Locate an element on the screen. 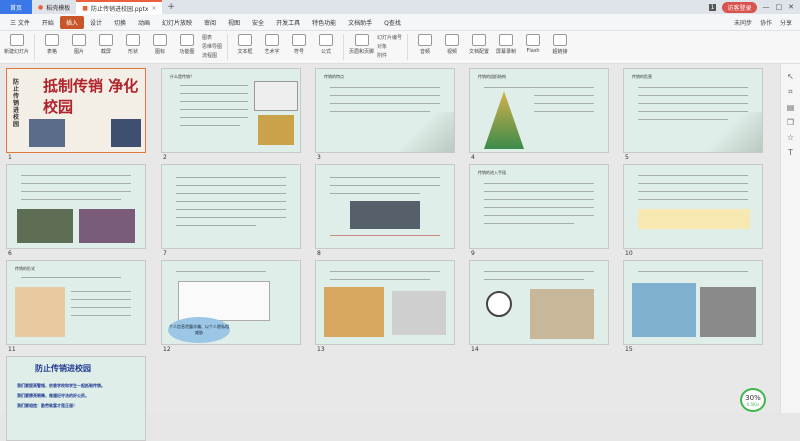 This screenshot has height=441, width=800. formula-button: 公式 is located at coordinates (326, 44).